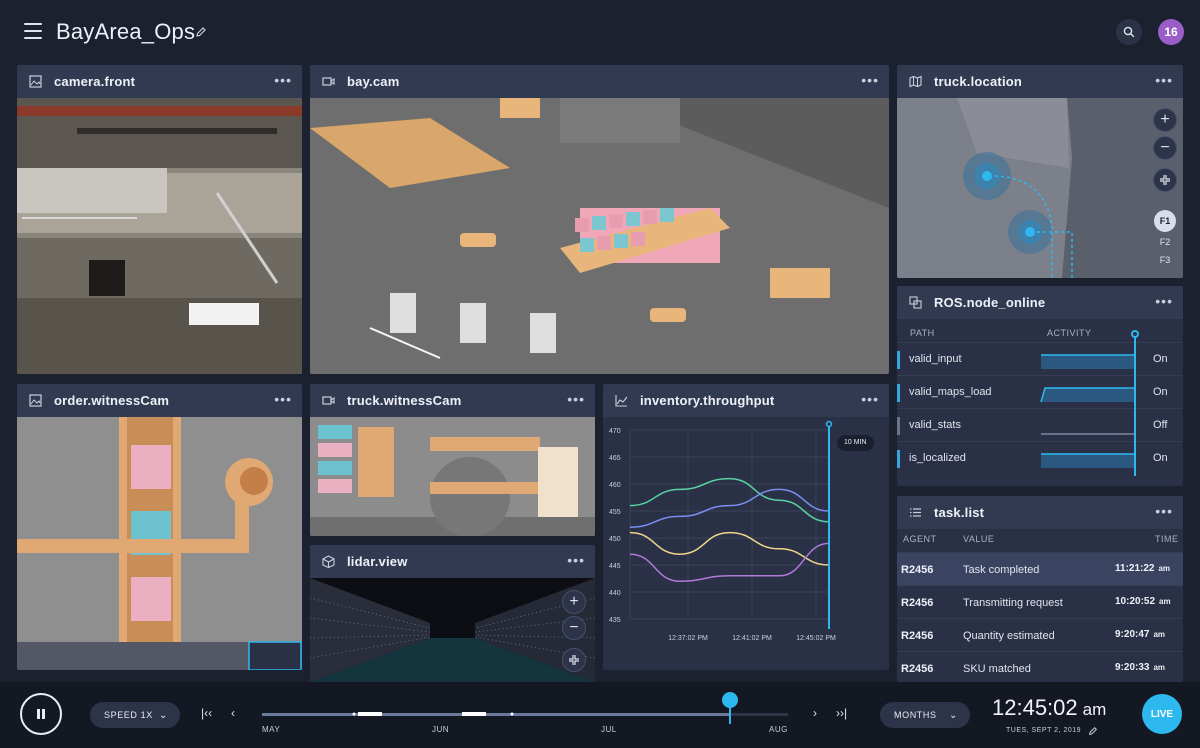  What do you see at coordinates (1040, 424) in the screenshot?
I see `ros-row: valid_stats Off` at bounding box center [1040, 424].